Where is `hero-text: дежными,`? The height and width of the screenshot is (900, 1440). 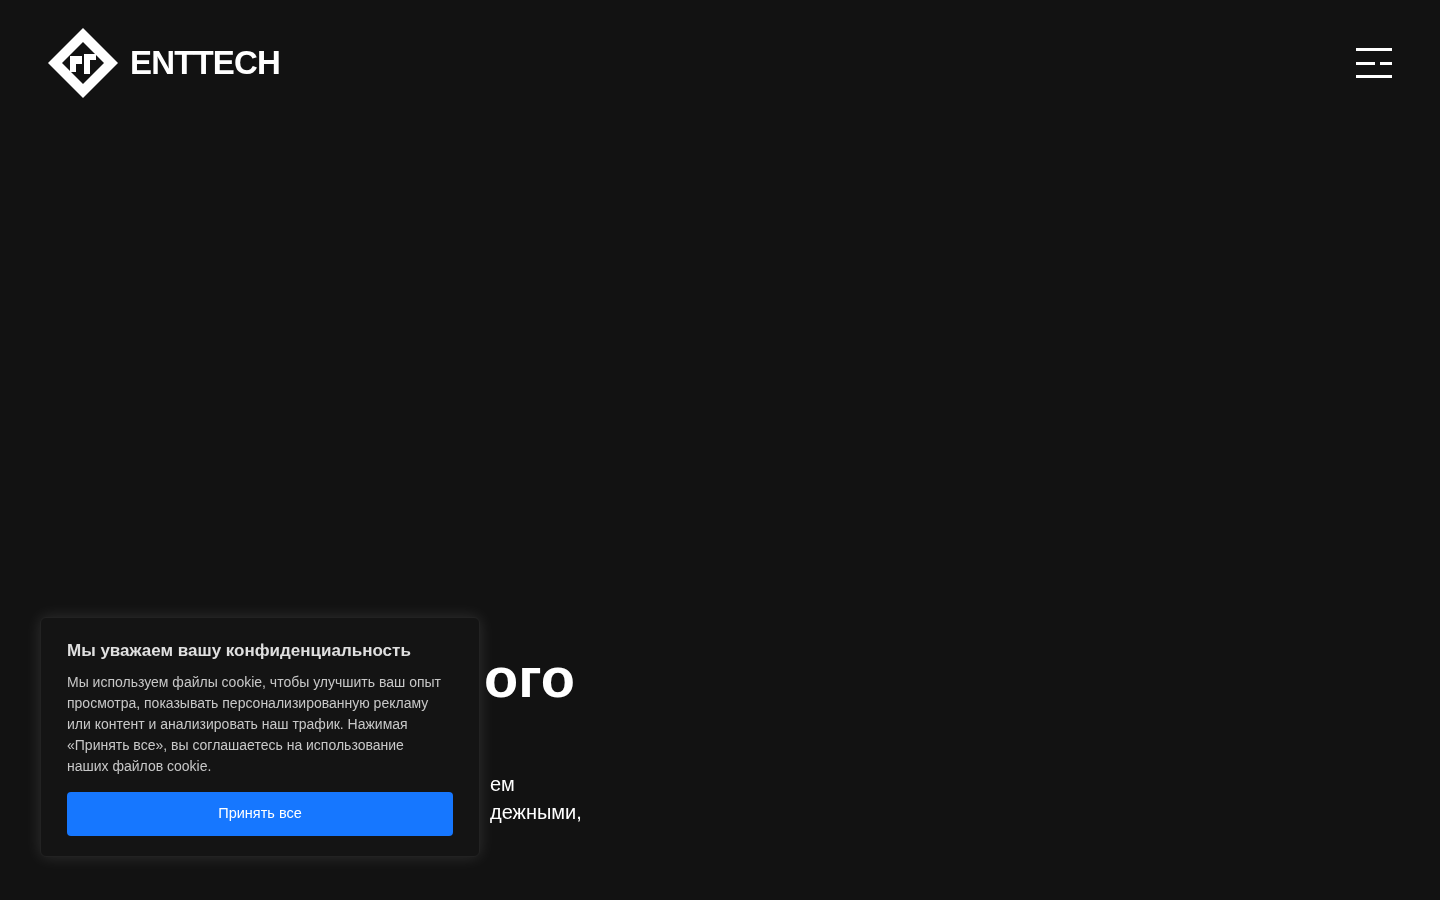
hero-text: дежными, is located at coordinates (536, 812).